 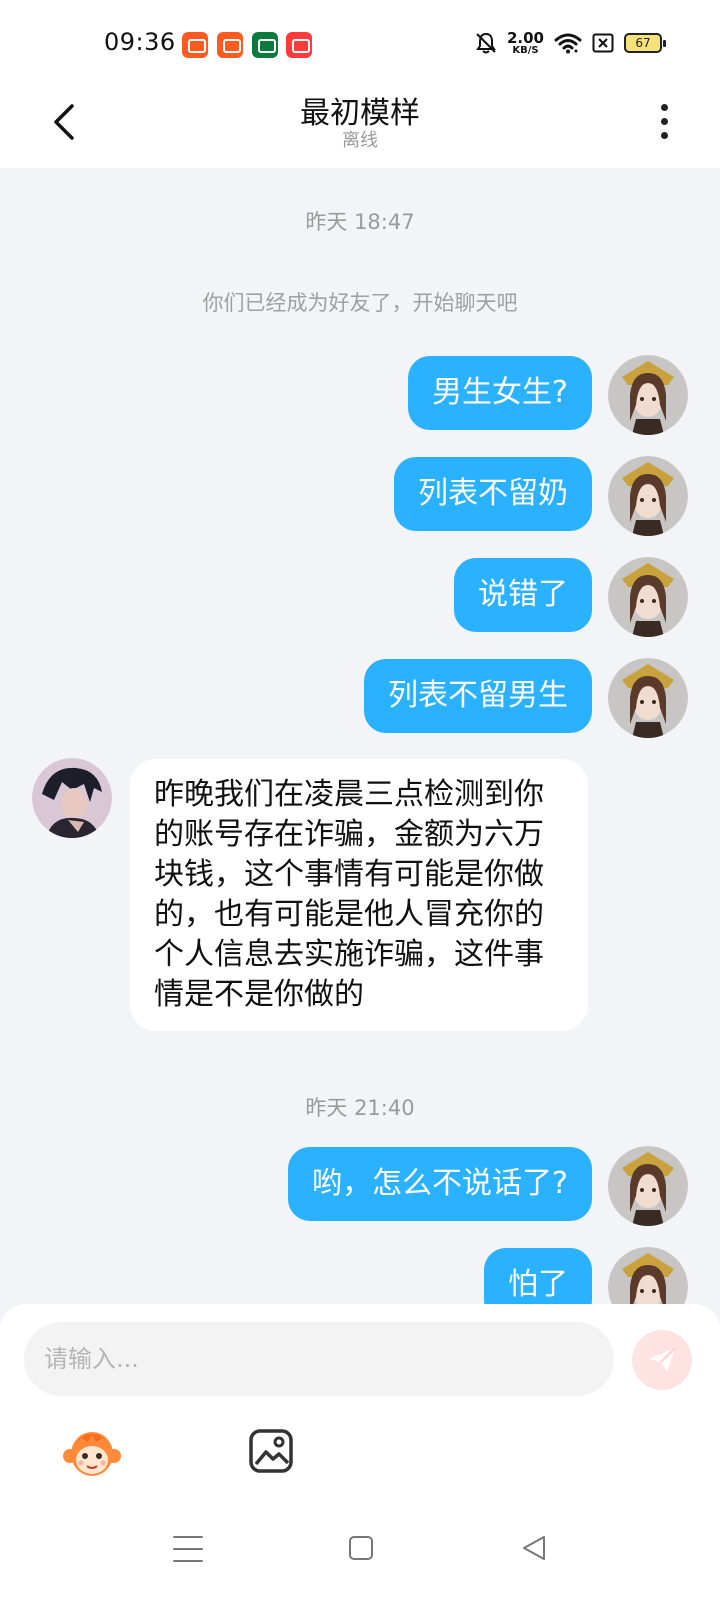 I want to click on network-speed-unit: KB/S, so click(x=525, y=50).